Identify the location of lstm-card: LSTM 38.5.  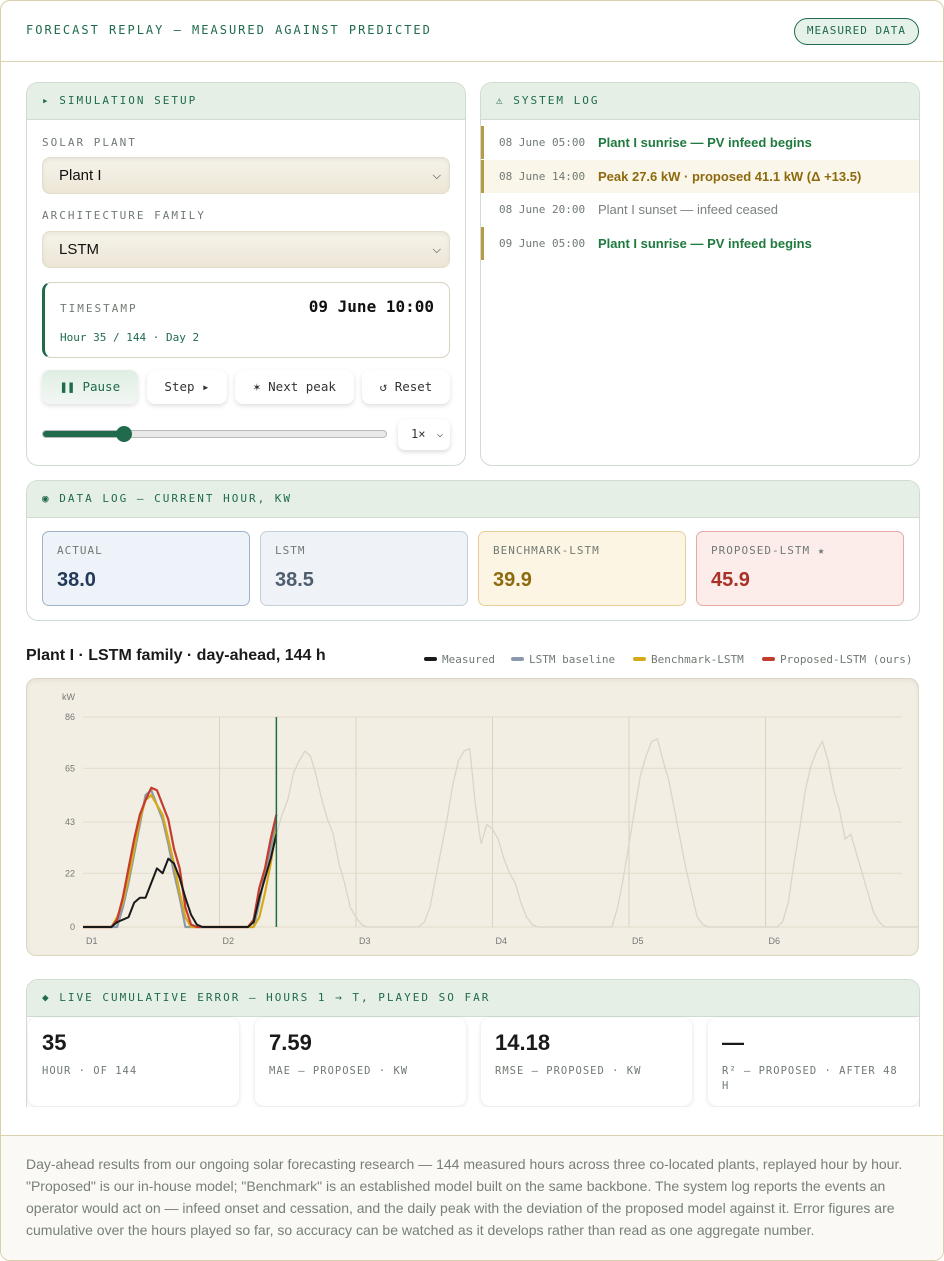
(364, 568).